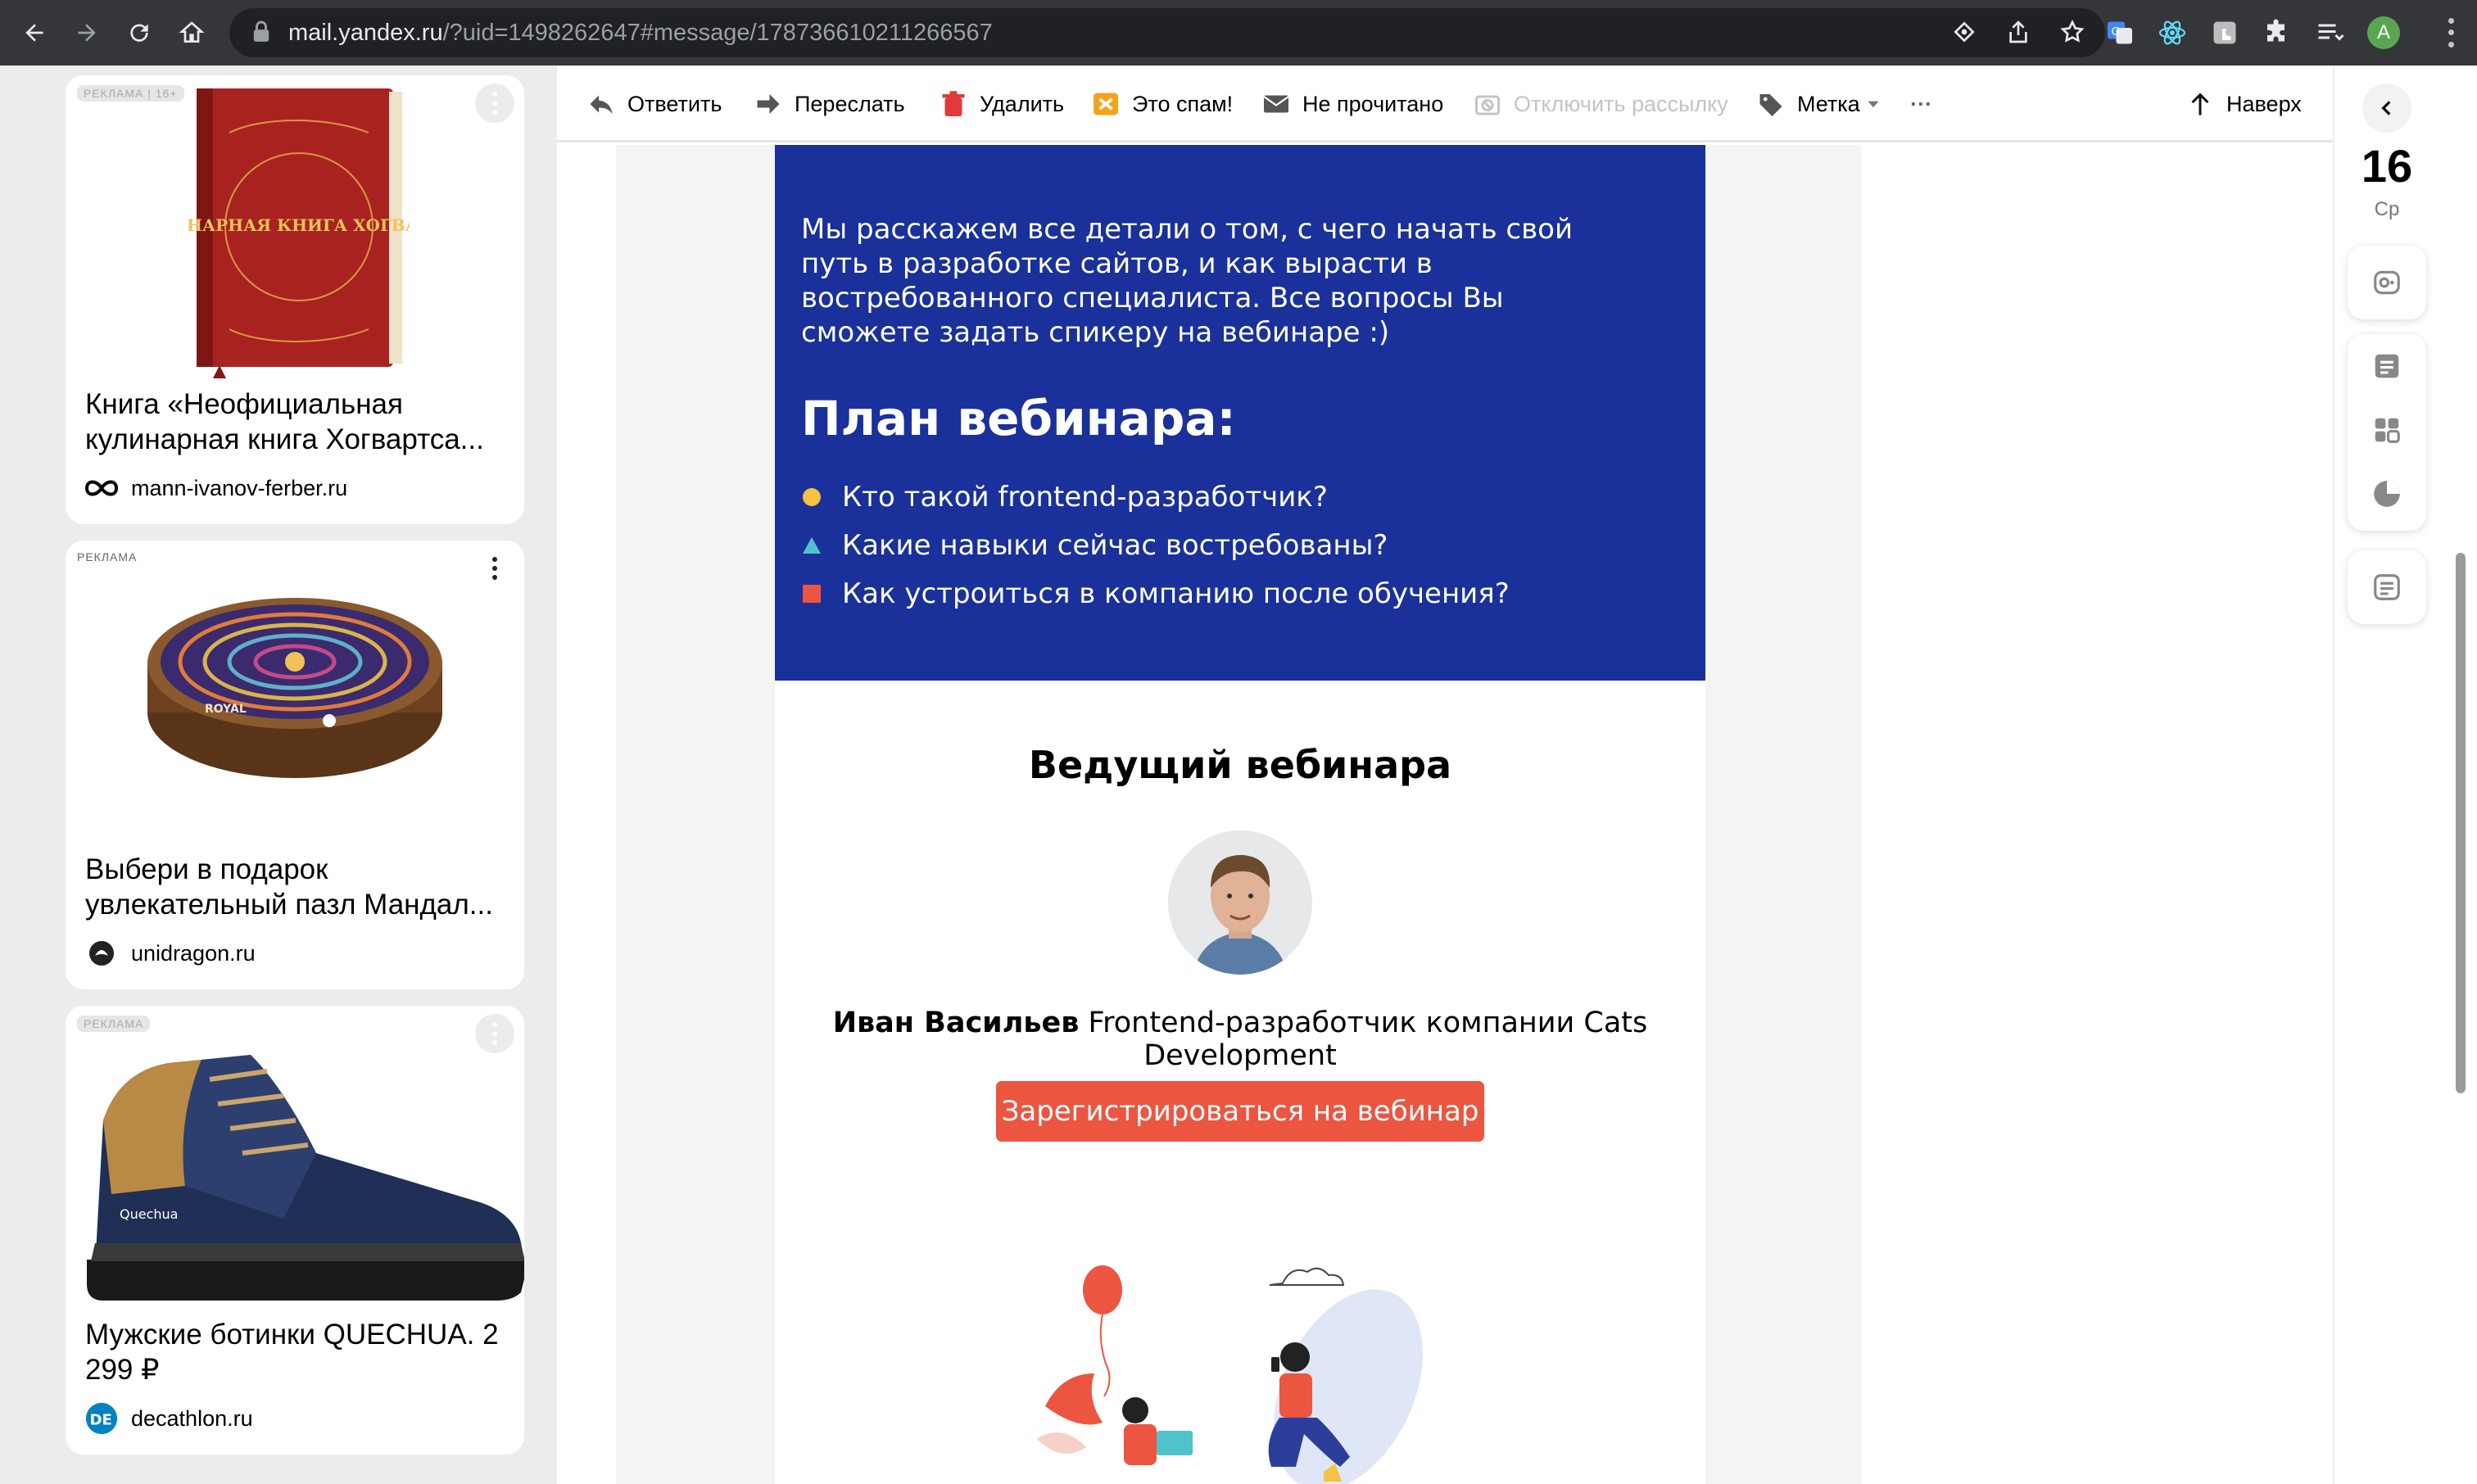  I want to click on forward-label: Переслать, so click(850, 103).